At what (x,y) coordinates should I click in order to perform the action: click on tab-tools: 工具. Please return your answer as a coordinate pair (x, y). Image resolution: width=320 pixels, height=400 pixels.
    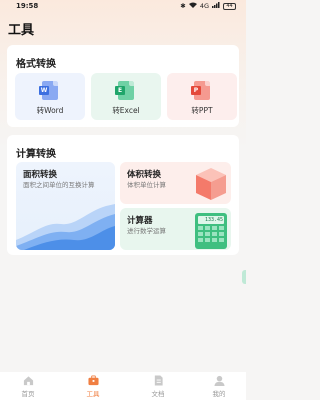
    Looking at the image, I should click on (93, 386).